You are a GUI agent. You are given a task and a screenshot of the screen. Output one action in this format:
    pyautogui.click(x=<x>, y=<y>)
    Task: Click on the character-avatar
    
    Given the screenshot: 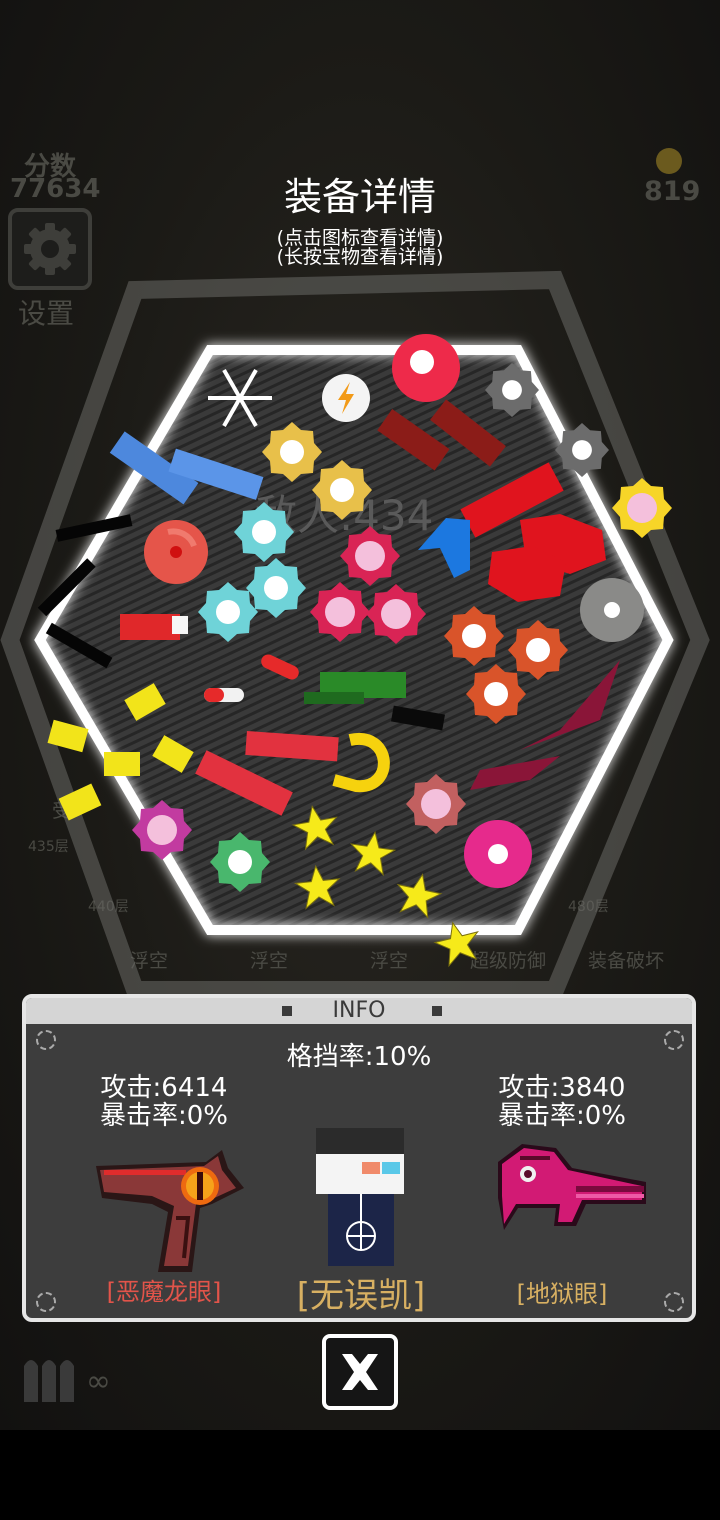 What is the action you would take?
    pyautogui.click(x=362, y=1197)
    